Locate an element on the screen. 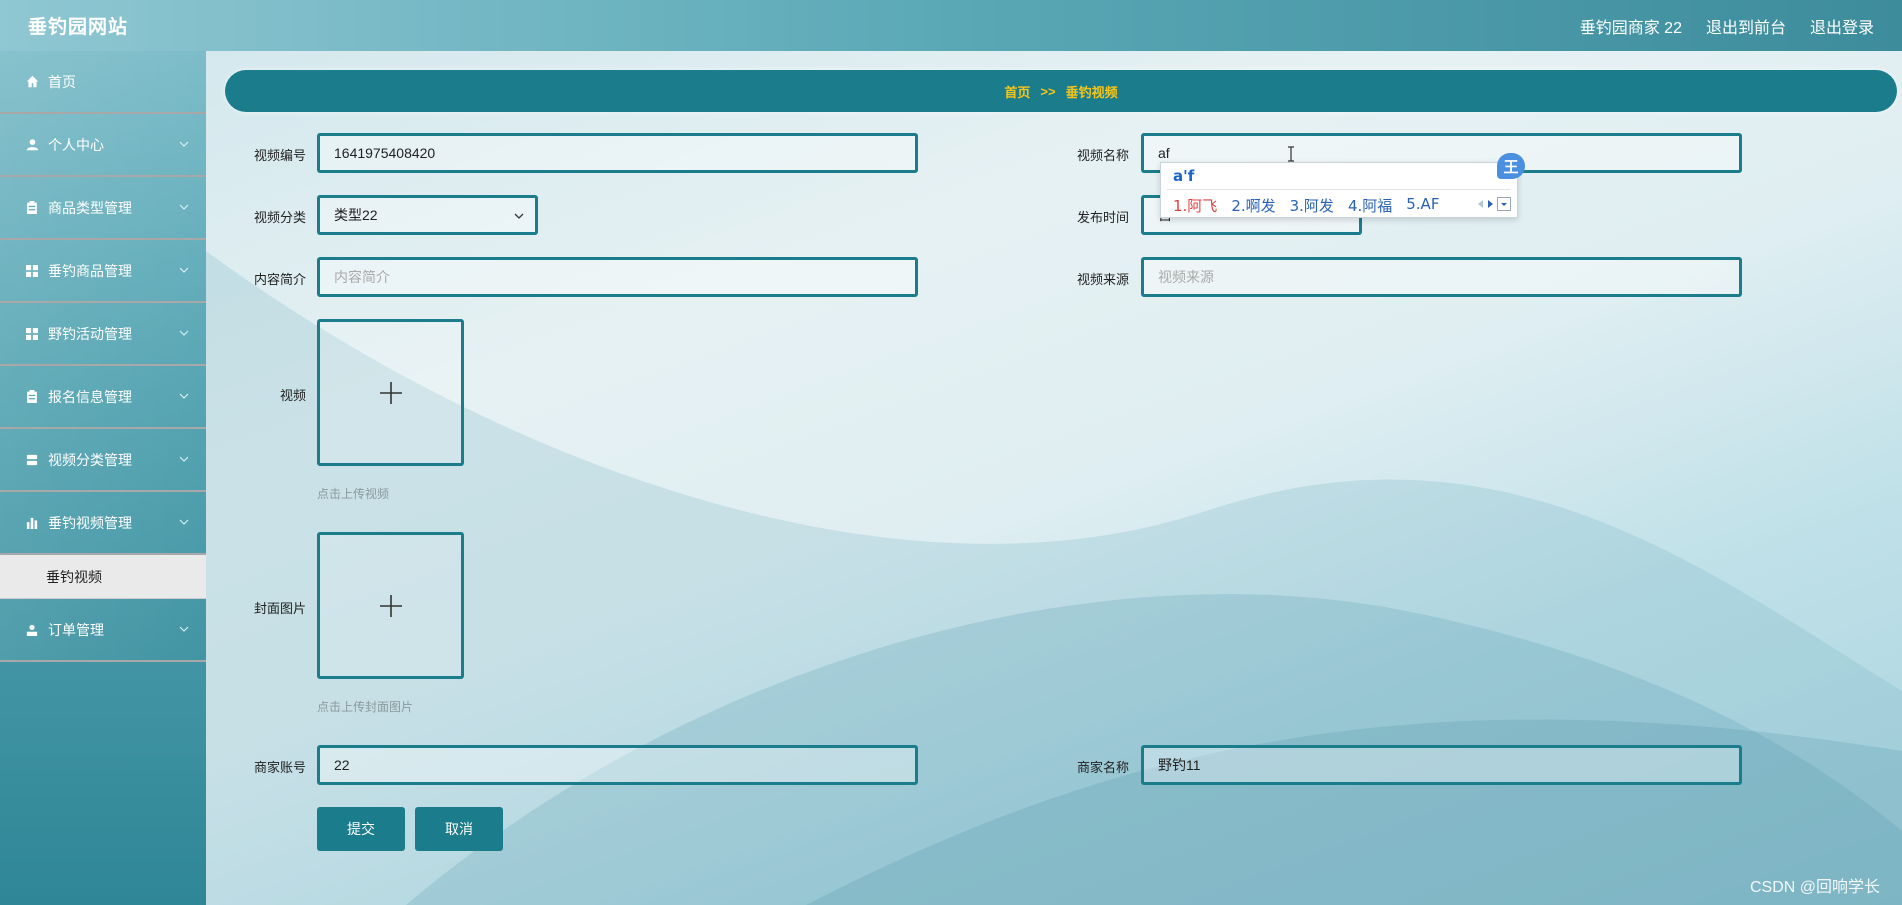 This screenshot has width=1902, height=905. sidebar-item-fishing-video: 垂钓视频管理 is located at coordinates (103, 523).